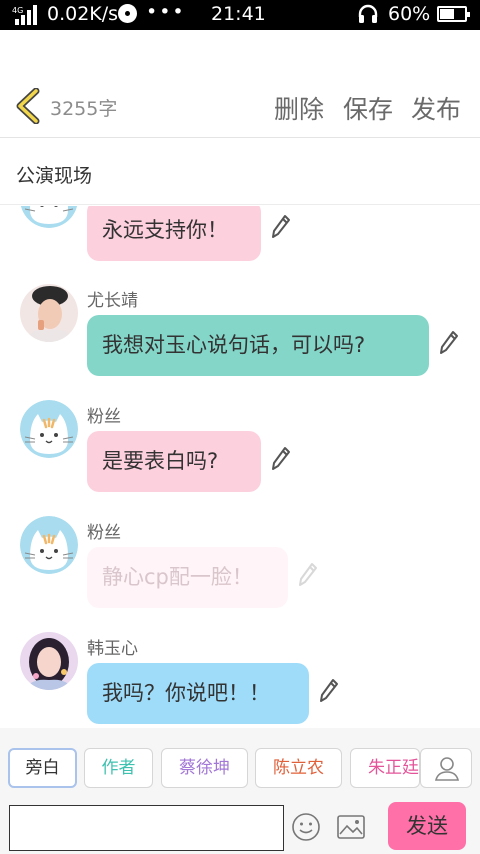  What do you see at coordinates (393, 768) in the screenshot?
I see `role-label: 朱正廷` at bounding box center [393, 768].